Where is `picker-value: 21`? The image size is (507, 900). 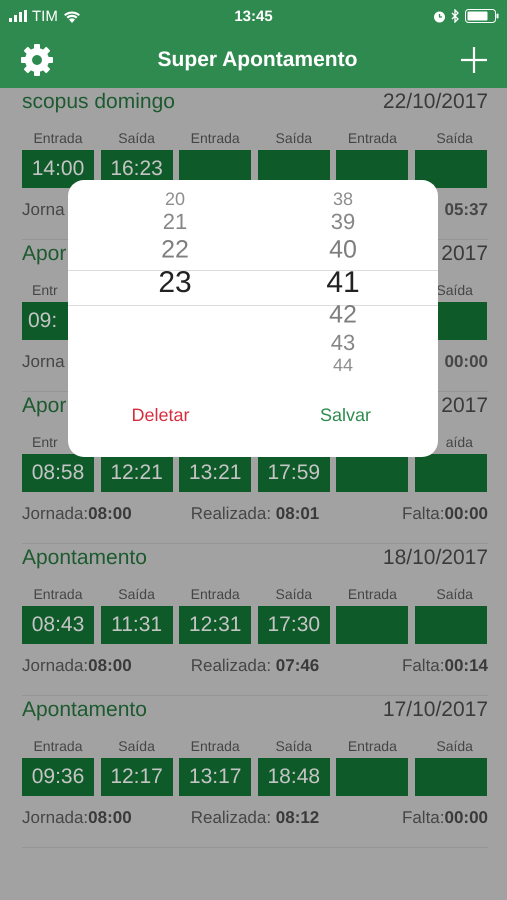
picker-value: 21 is located at coordinates (175, 222).